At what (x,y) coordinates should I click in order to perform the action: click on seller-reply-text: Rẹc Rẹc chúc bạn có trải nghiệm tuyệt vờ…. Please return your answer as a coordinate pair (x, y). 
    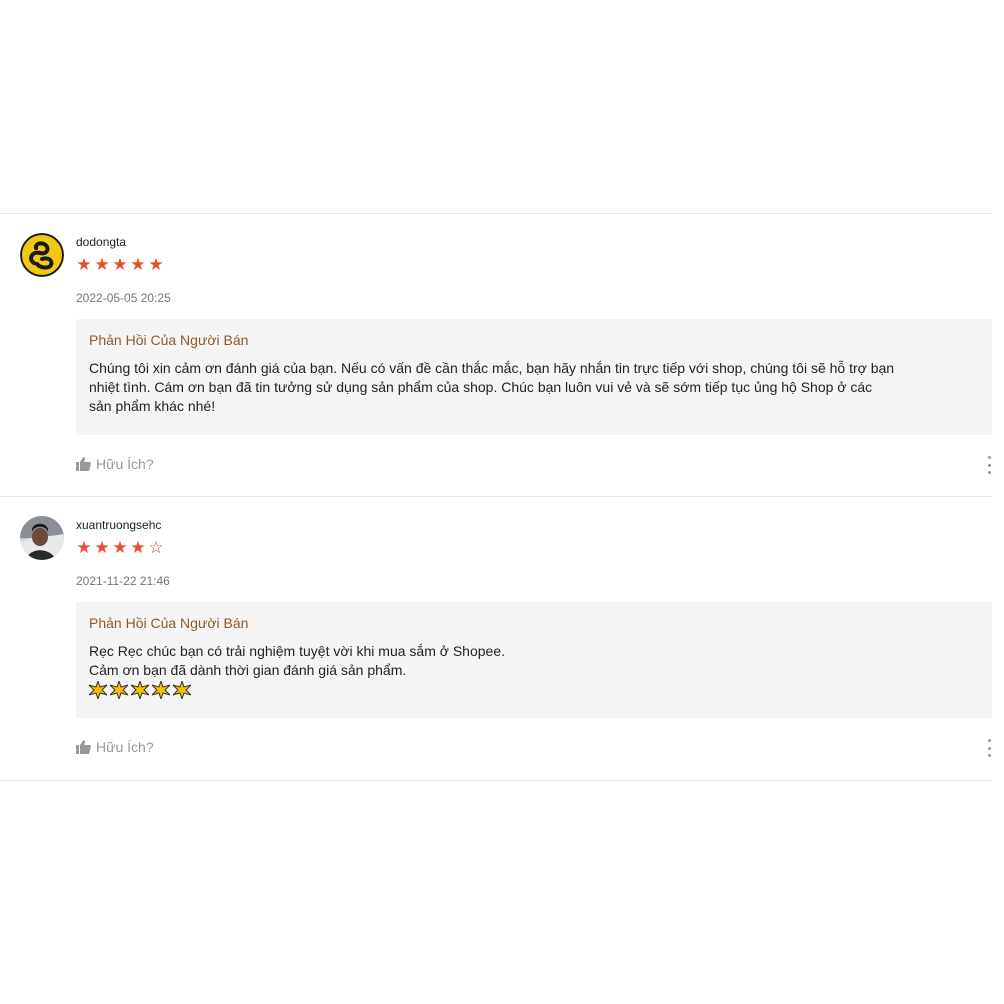
    Looking at the image, I should click on (297, 660).